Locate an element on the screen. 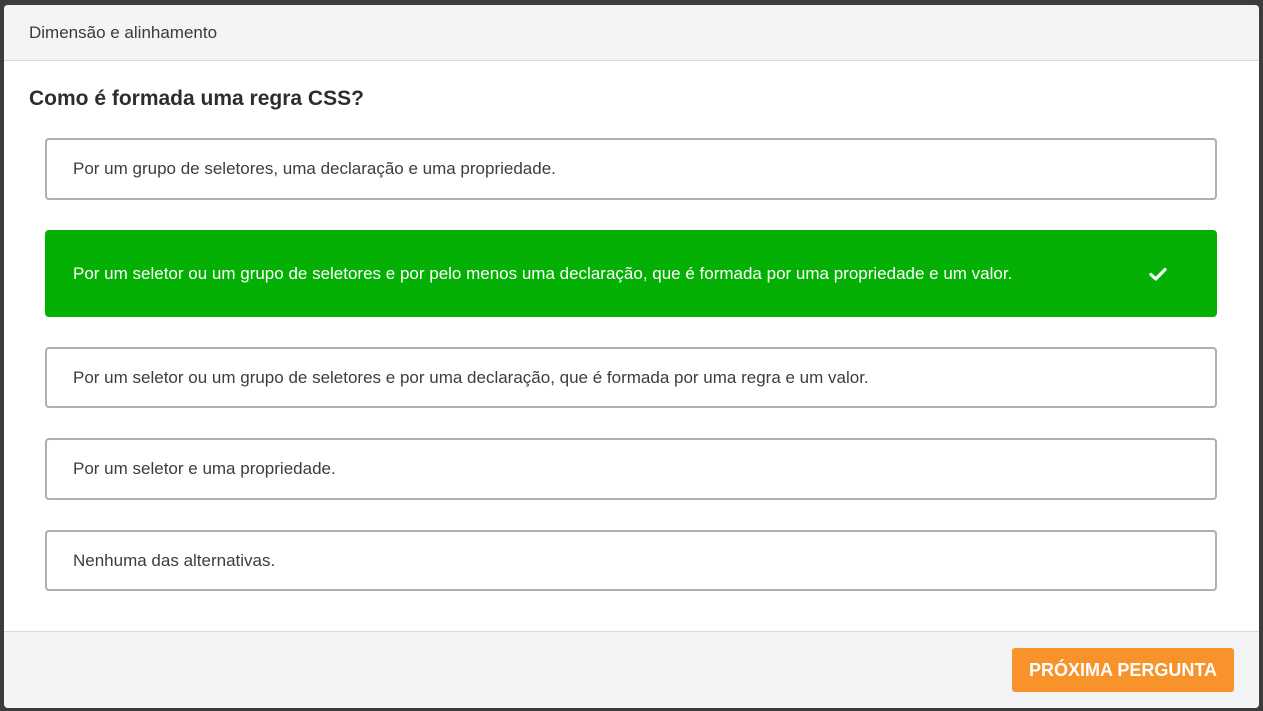 This screenshot has width=1263, height=711. next-question-button: PRÓXIMA PERGUNTA is located at coordinates (1122, 670).